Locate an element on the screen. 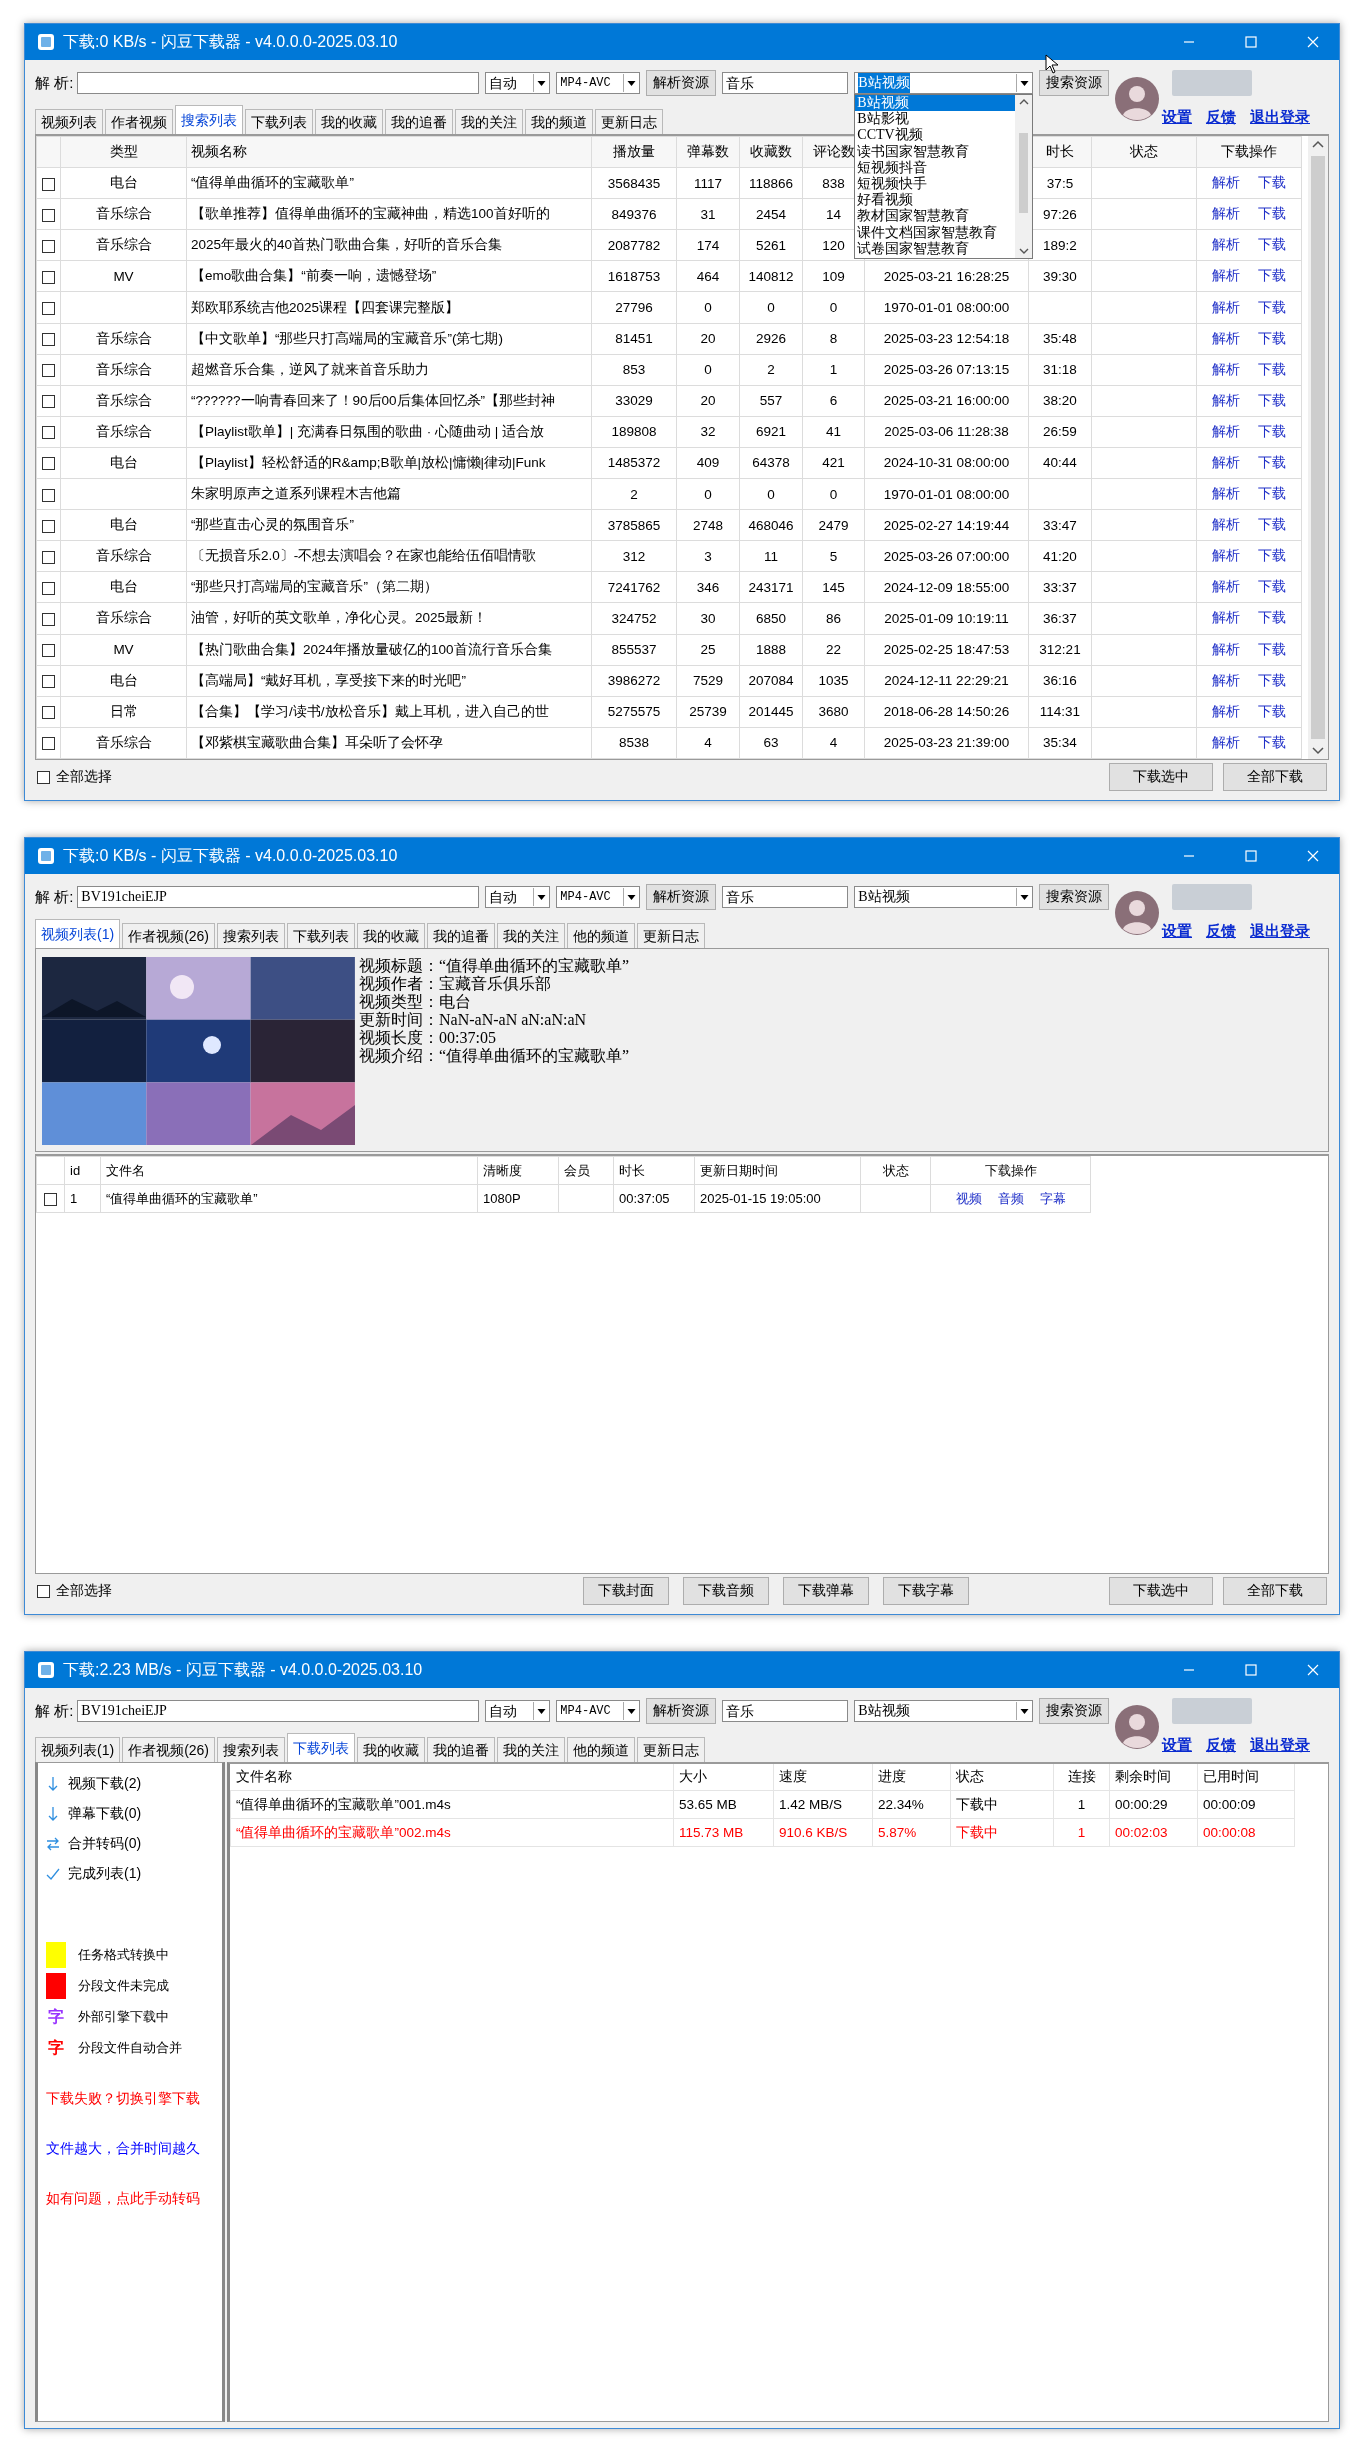  download-button: 全部下载 is located at coordinates (1275, 777).